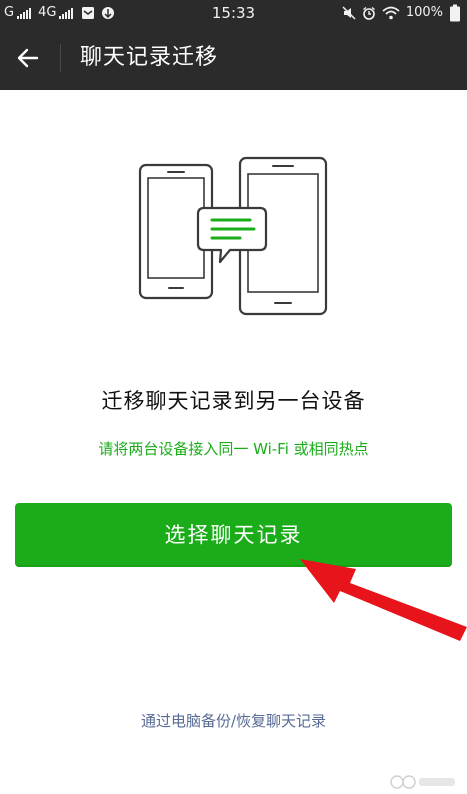  I want to click on back-arrow-icon, so click(28, 58).